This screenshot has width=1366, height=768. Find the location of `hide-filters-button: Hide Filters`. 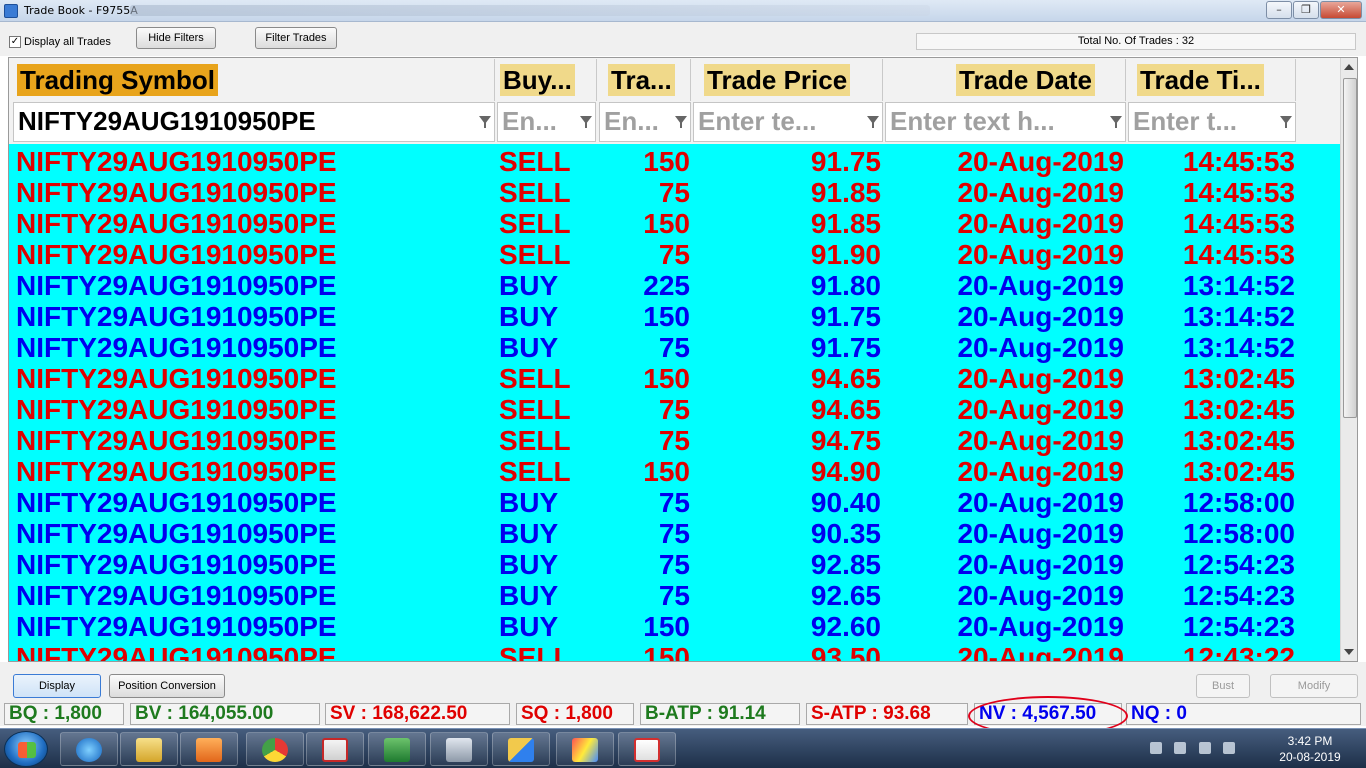

hide-filters-button: Hide Filters is located at coordinates (176, 38).